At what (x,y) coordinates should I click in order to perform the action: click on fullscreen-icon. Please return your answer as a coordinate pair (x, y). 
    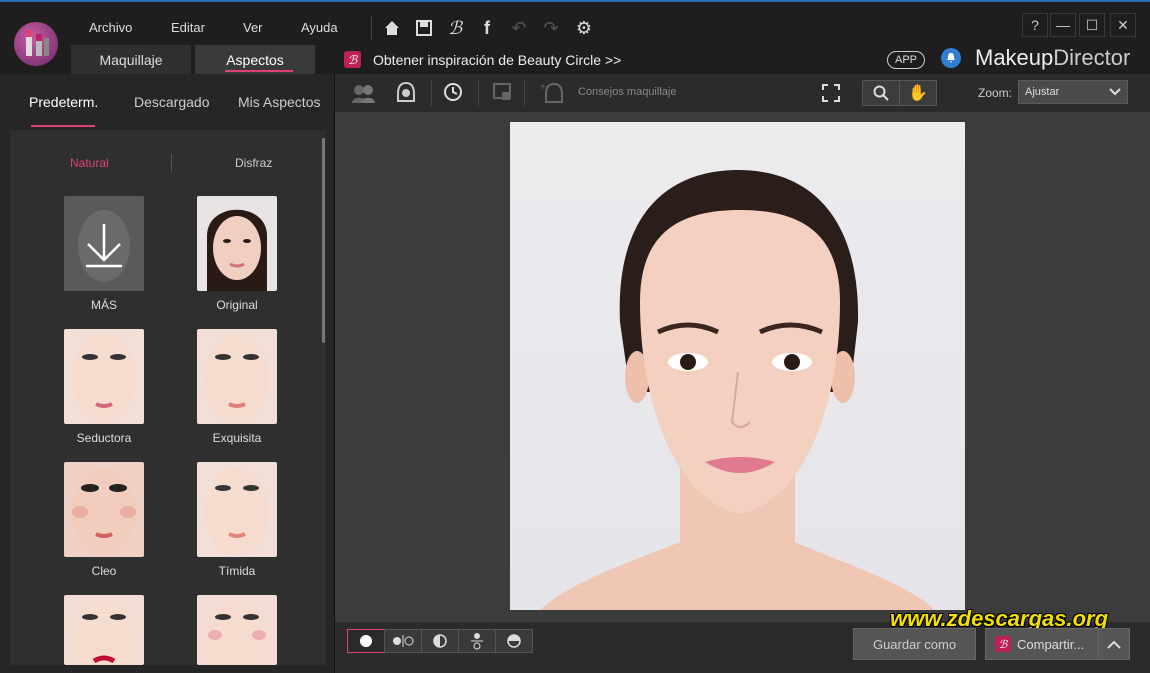
    Looking at the image, I should click on (831, 95).